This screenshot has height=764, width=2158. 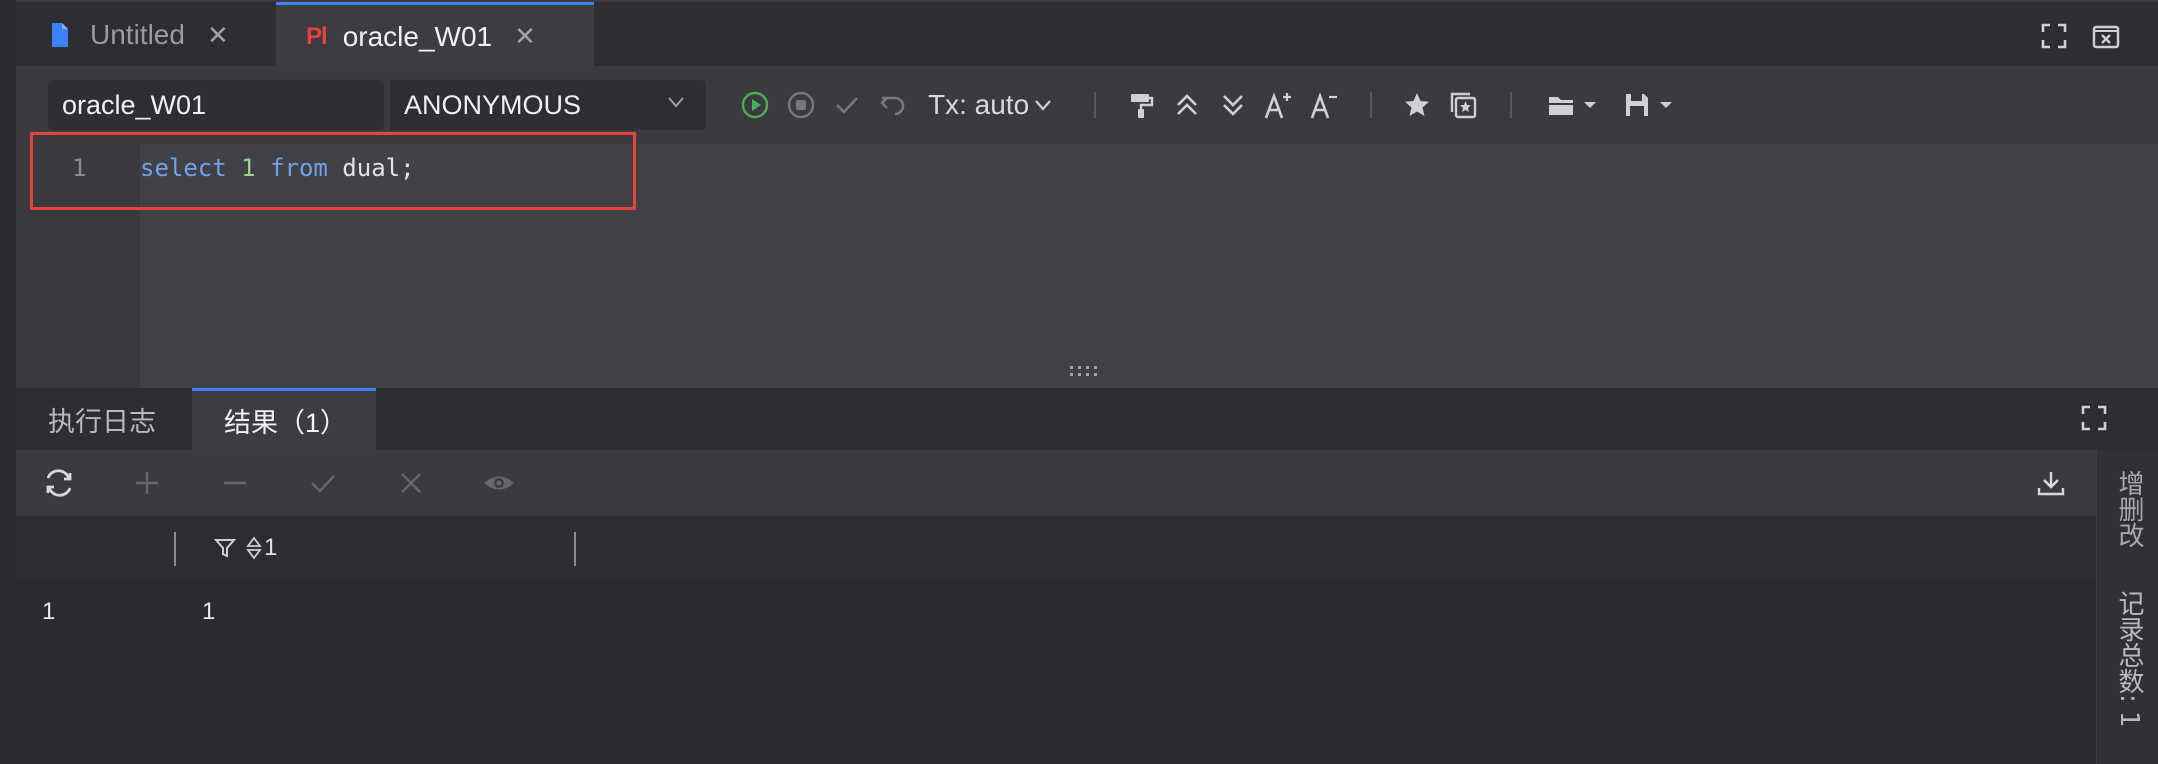 I want to click on eye-icon, so click(x=499, y=483).